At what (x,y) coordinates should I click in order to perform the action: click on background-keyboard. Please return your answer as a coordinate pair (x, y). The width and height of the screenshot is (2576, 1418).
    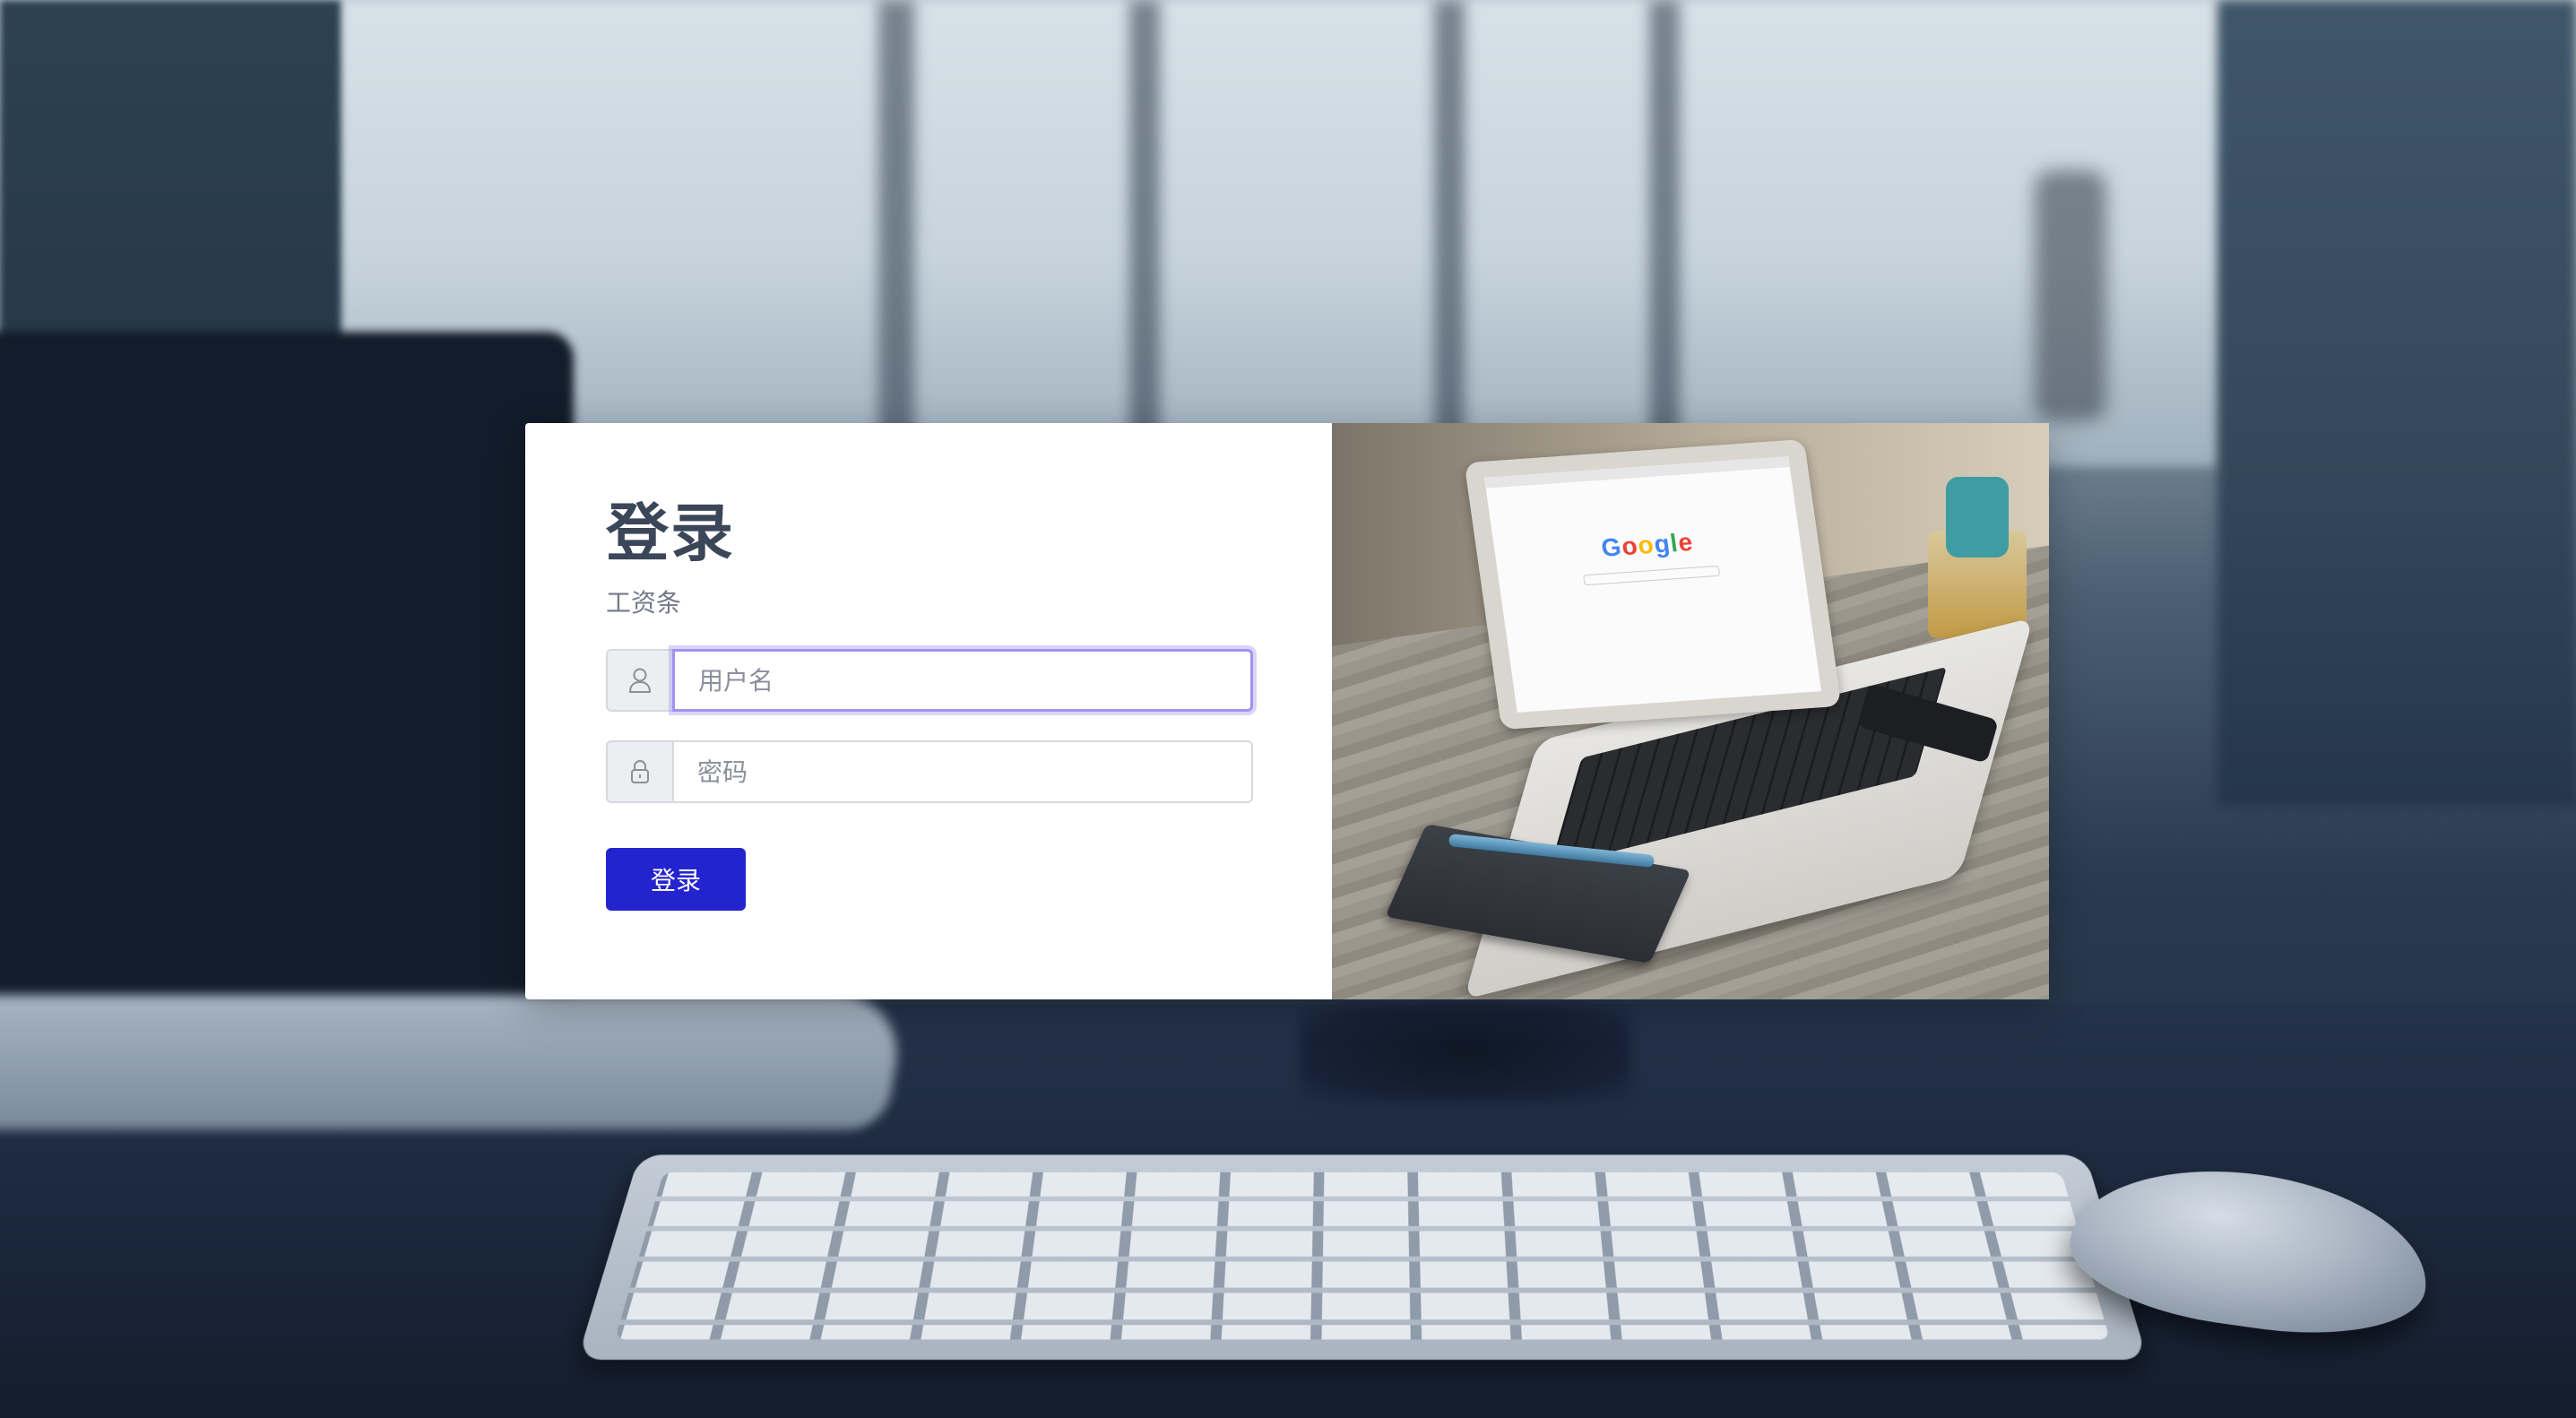
    Looking at the image, I should click on (1362, 1257).